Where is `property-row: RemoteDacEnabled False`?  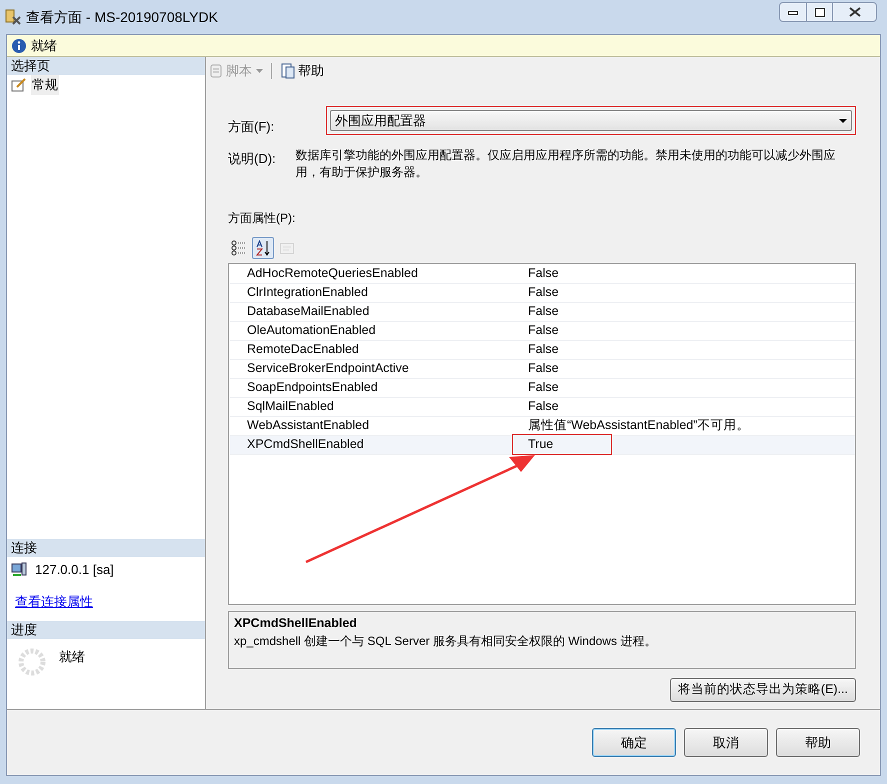
property-row: RemoteDacEnabled False is located at coordinates (542, 350).